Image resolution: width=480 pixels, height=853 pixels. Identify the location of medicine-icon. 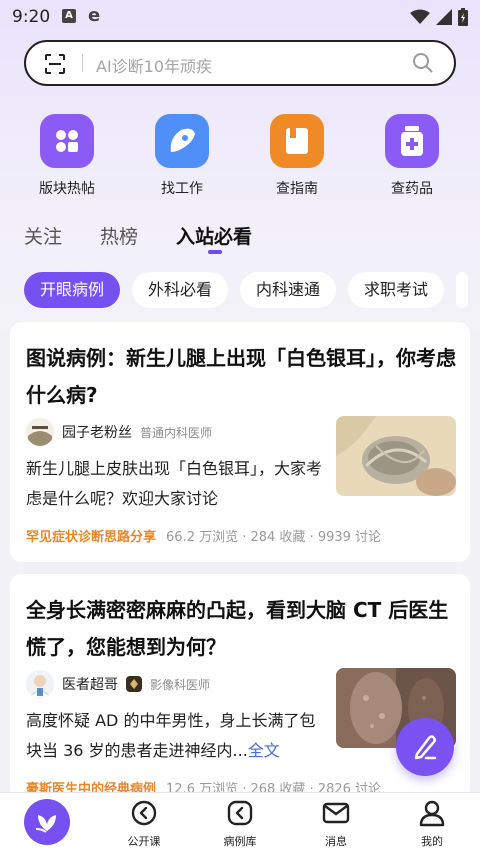
(412, 141).